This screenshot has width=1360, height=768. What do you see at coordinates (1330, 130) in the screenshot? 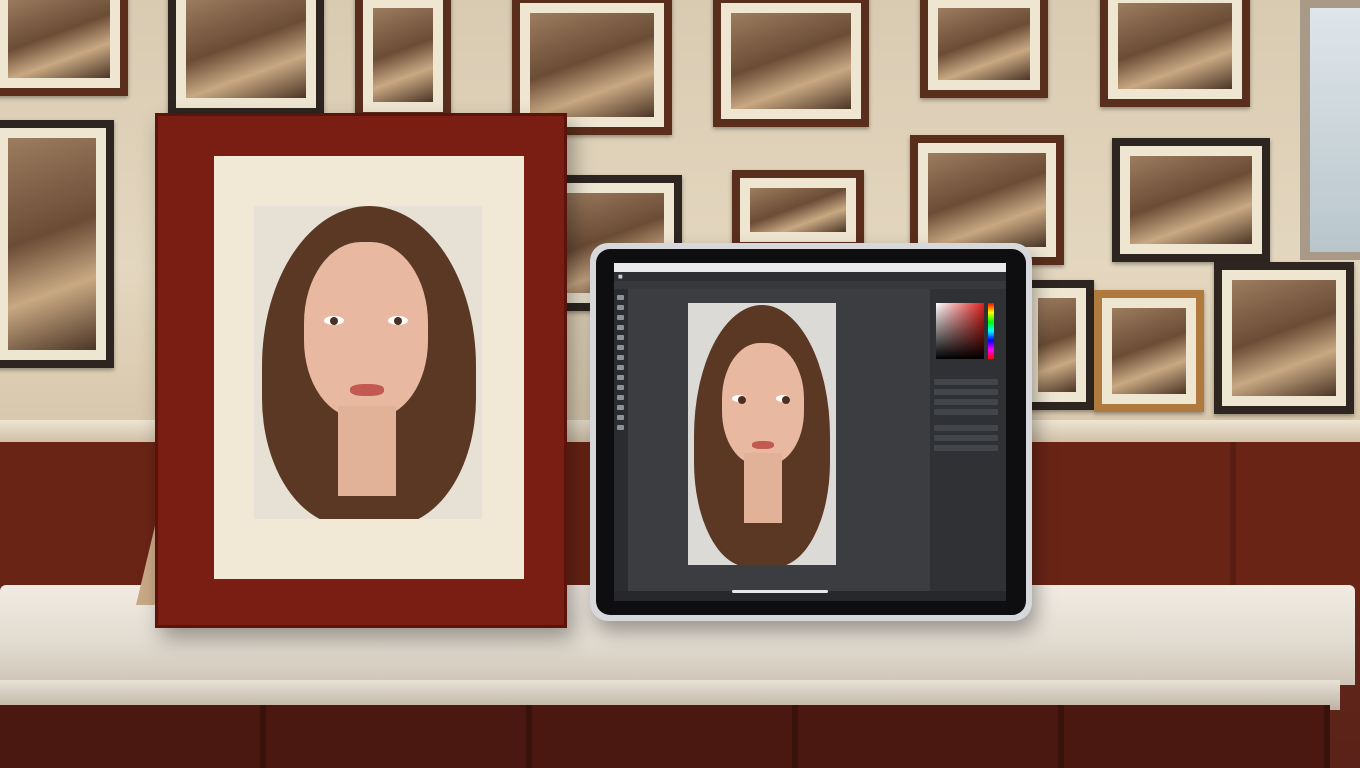
I see `window` at bounding box center [1330, 130].